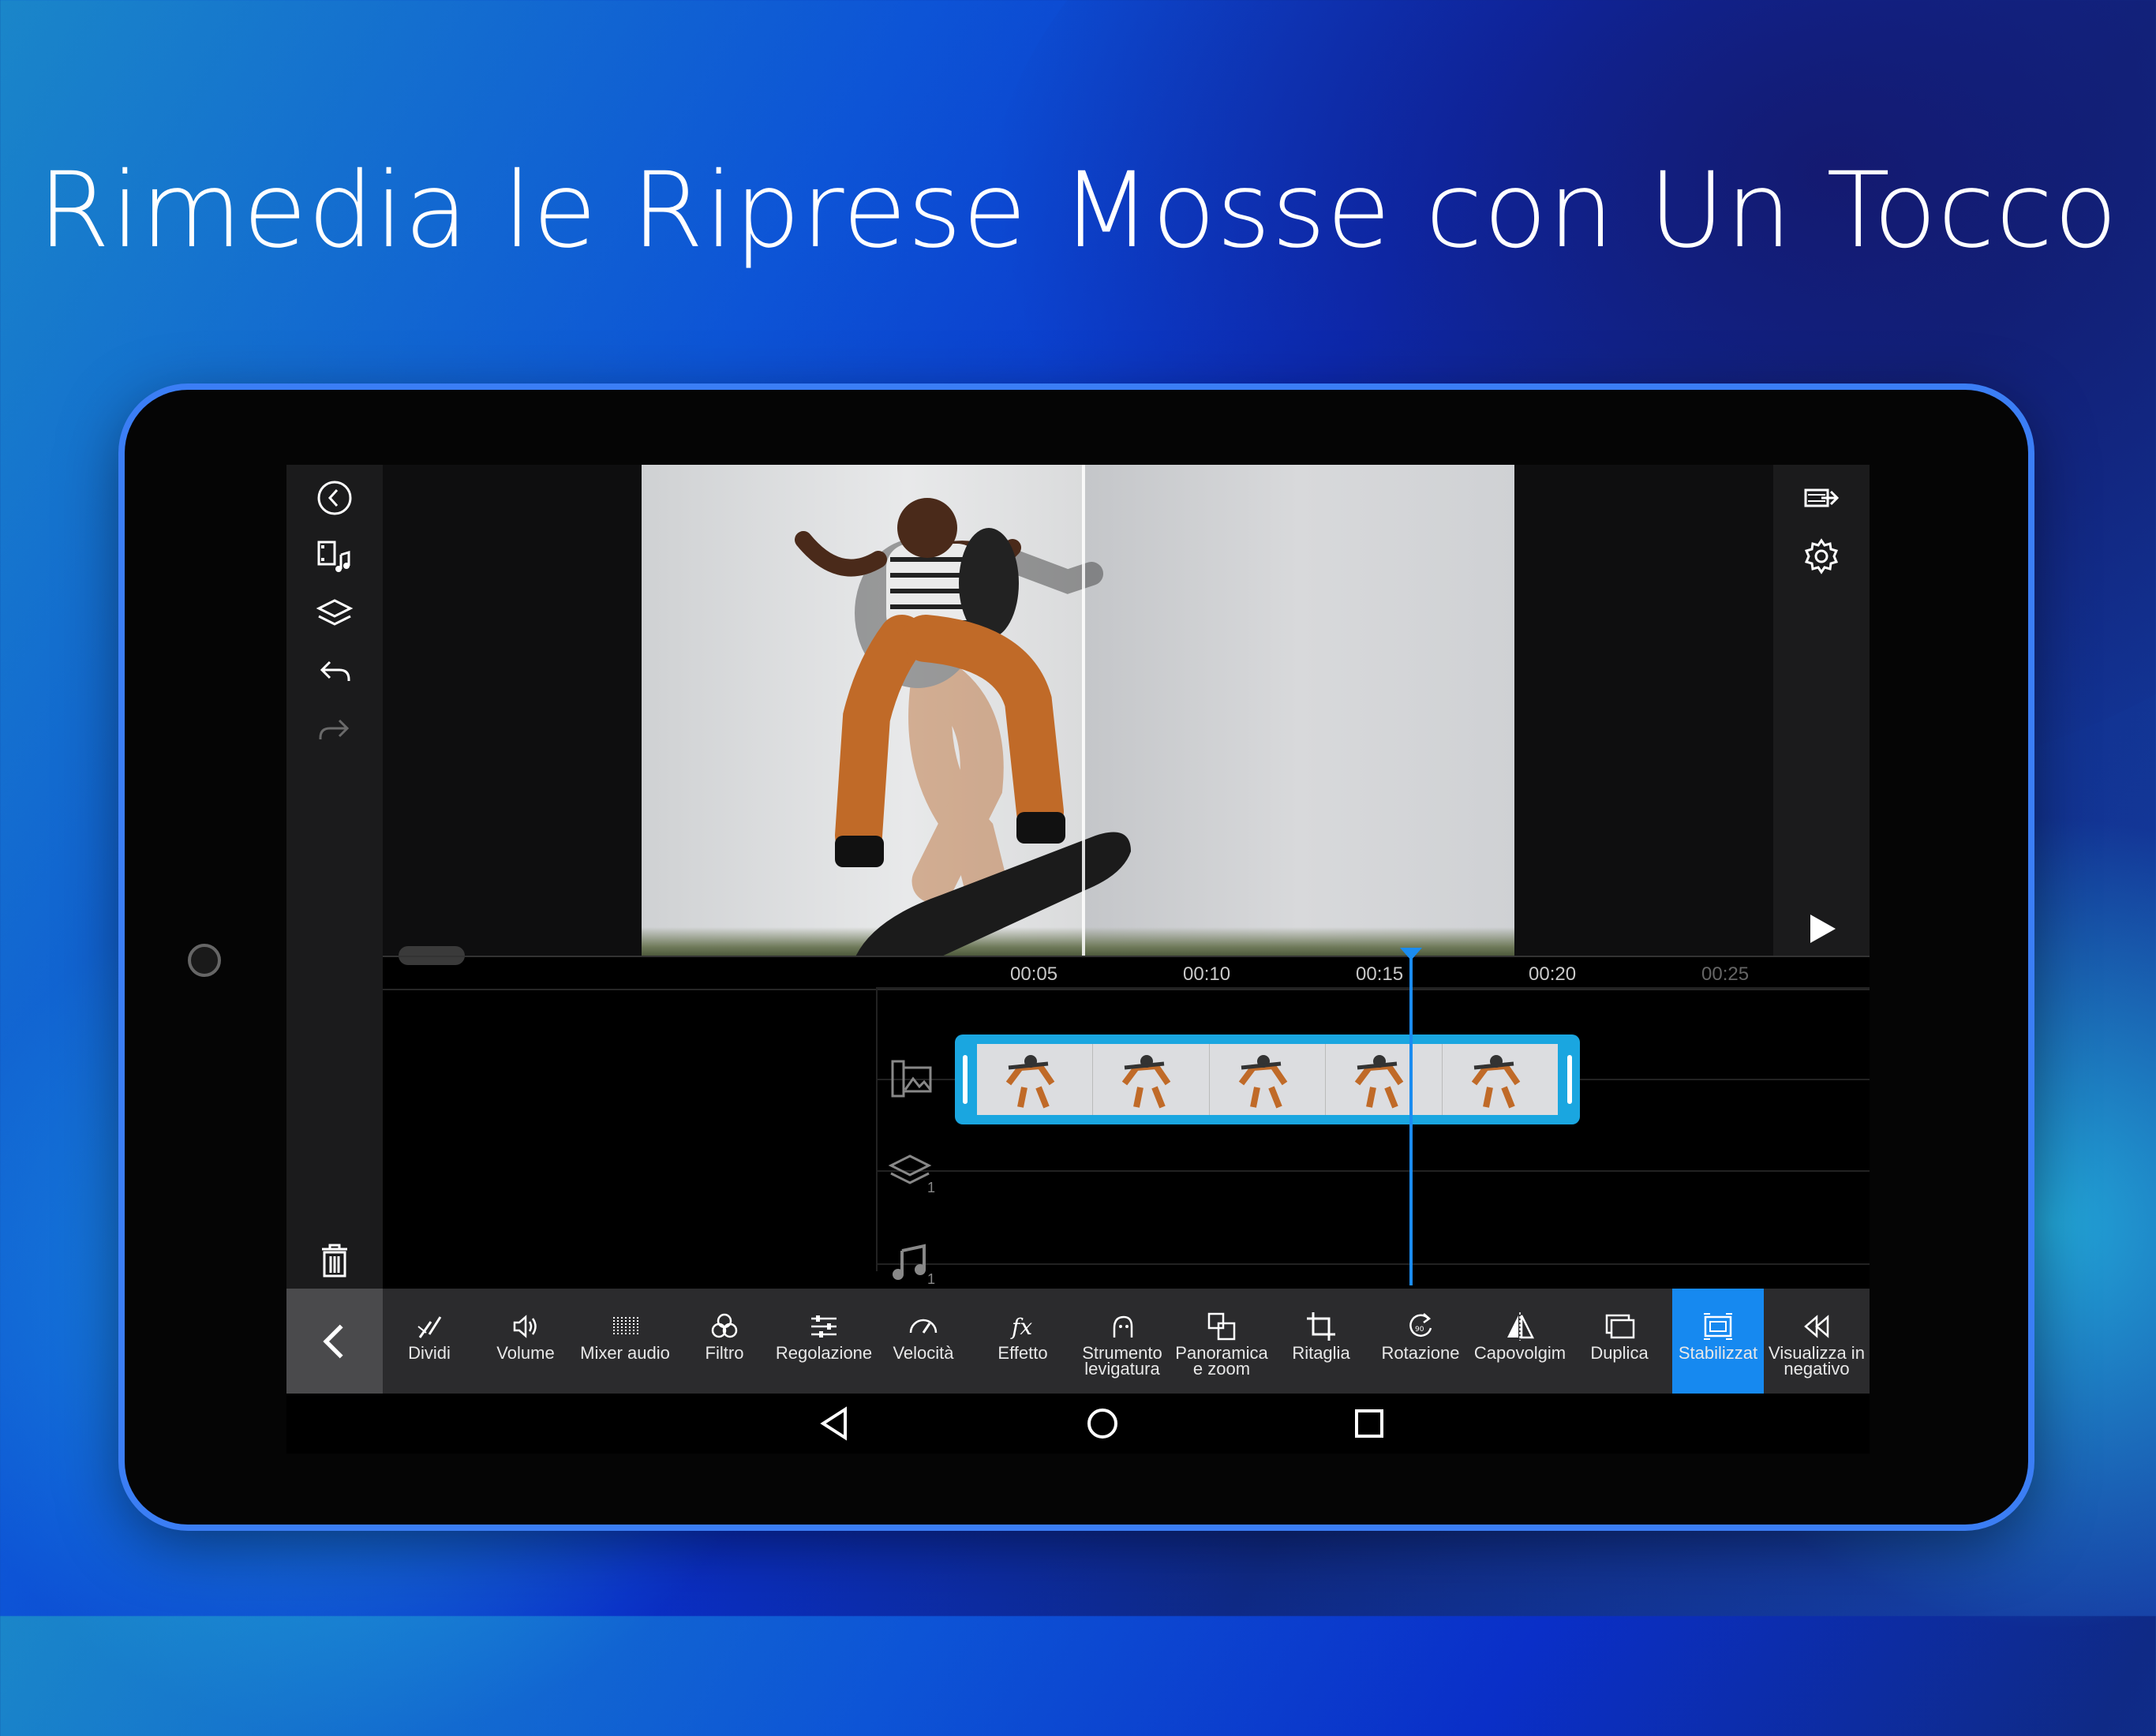 The width and height of the screenshot is (2156, 1736). What do you see at coordinates (1553, 974) in the screenshot?
I see `tick-label: 00:20` at bounding box center [1553, 974].